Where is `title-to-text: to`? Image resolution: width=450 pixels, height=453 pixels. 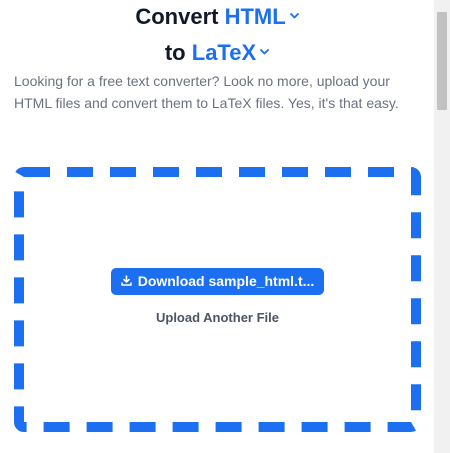
title-to-text: to is located at coordinates (175, 52).